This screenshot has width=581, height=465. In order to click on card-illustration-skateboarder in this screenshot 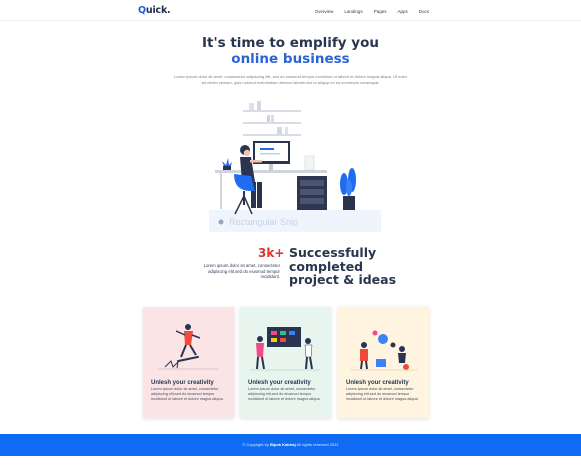, I will do `click(188, 347)`.